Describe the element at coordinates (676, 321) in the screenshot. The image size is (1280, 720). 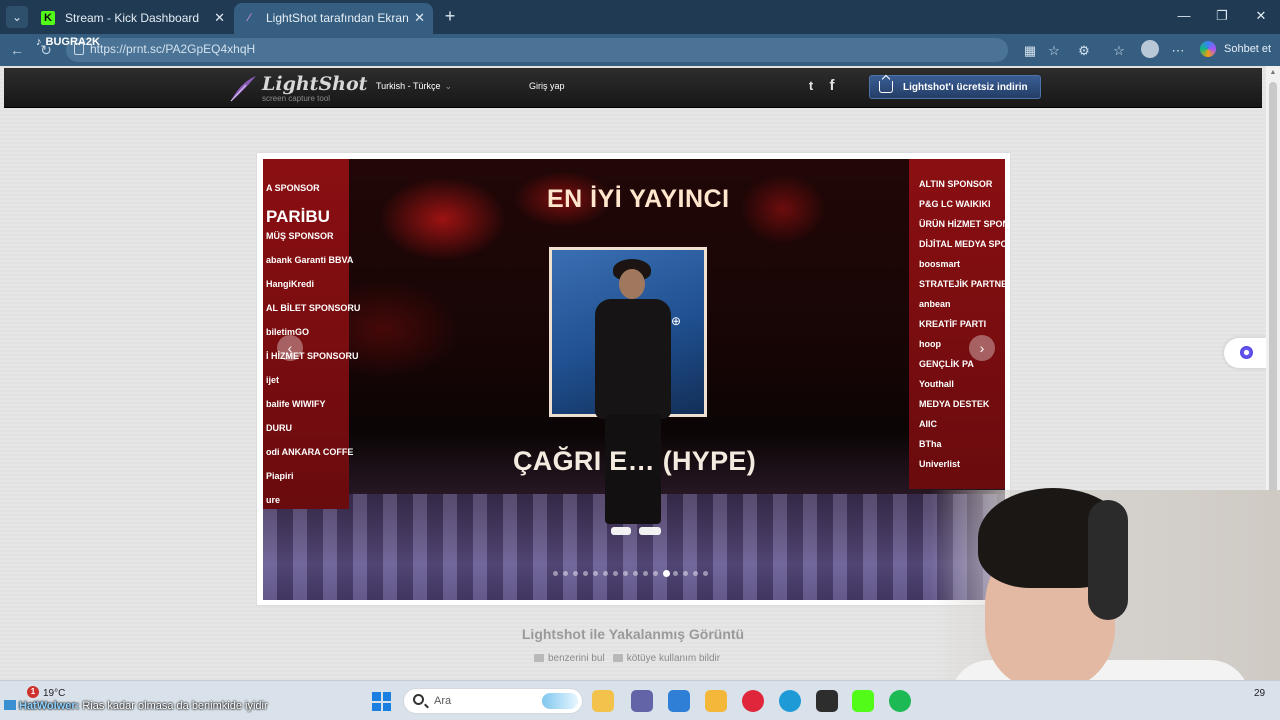
I see `cursor-icon: ⊕` at that location.